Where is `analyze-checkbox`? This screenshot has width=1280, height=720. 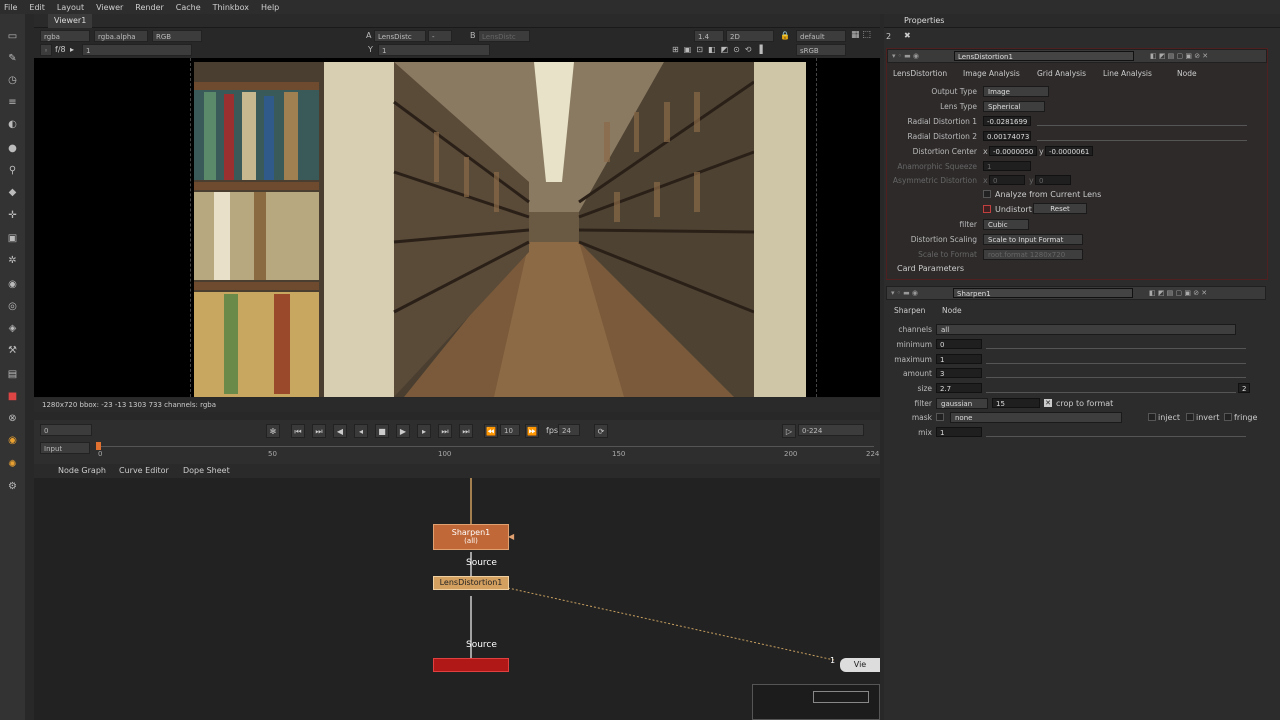 analyze-checkbox is located at coordinates (987, 194).